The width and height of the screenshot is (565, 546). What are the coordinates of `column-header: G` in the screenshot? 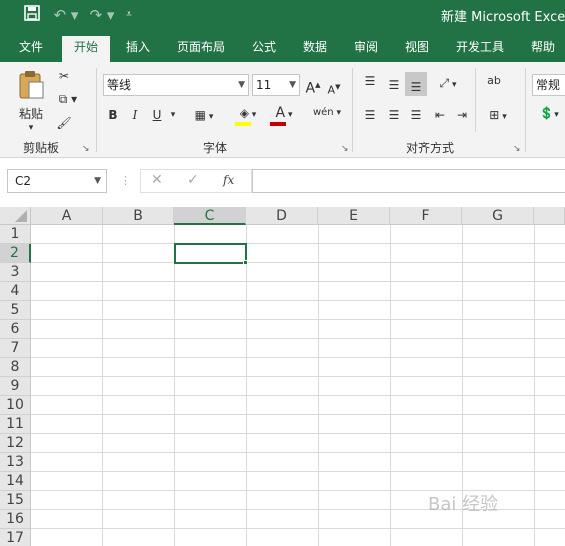 It's located at (498, 216).